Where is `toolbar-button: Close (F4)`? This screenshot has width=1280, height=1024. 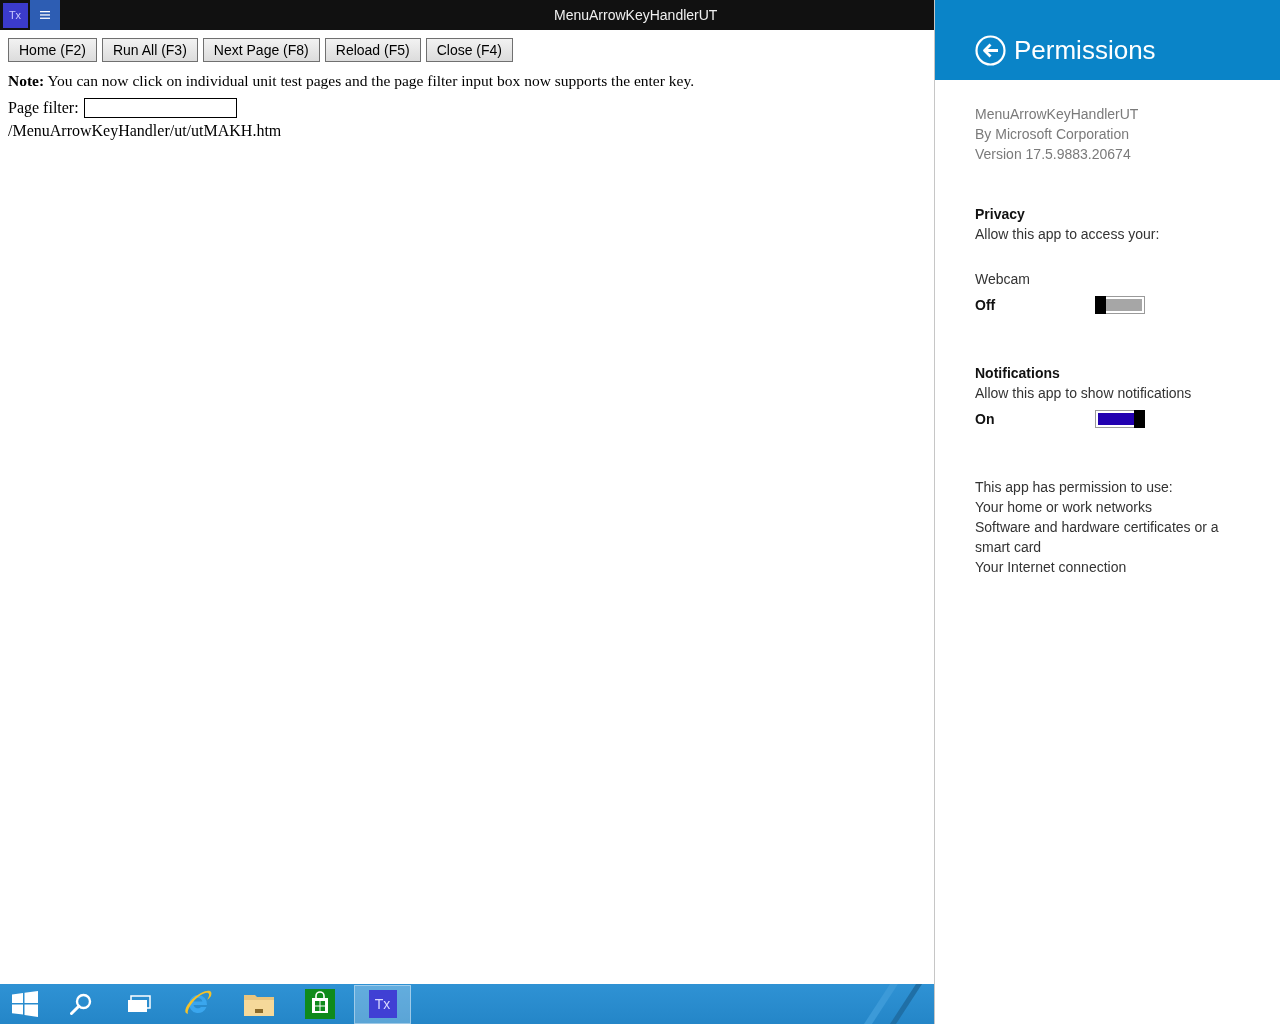 toolbar-button: Close (F4) is located at coordinates (469, 50).